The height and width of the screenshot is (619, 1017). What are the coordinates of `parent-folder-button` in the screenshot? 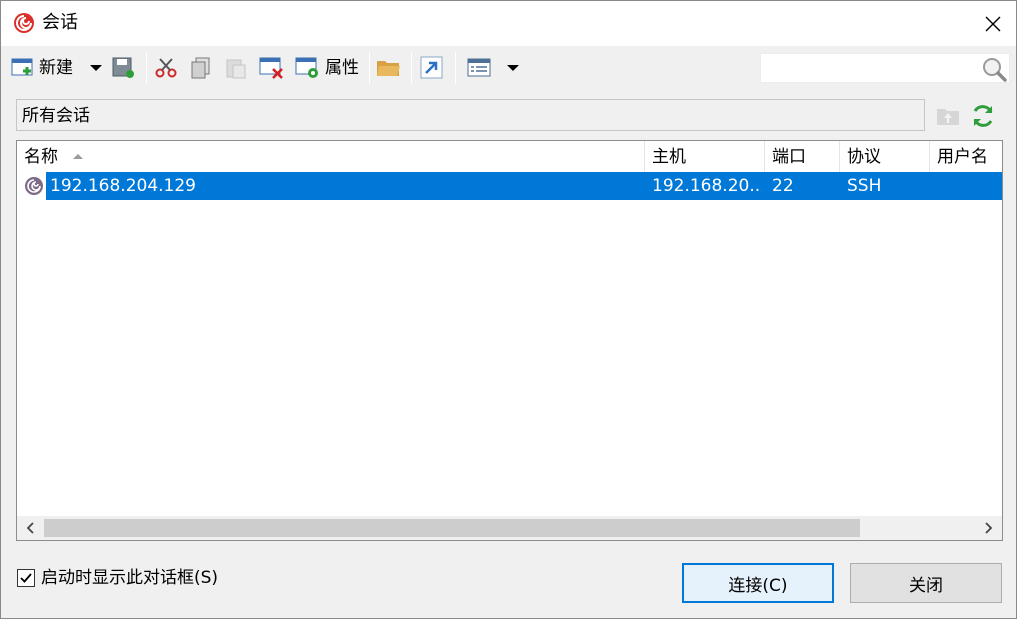 It's located at (948, 116).